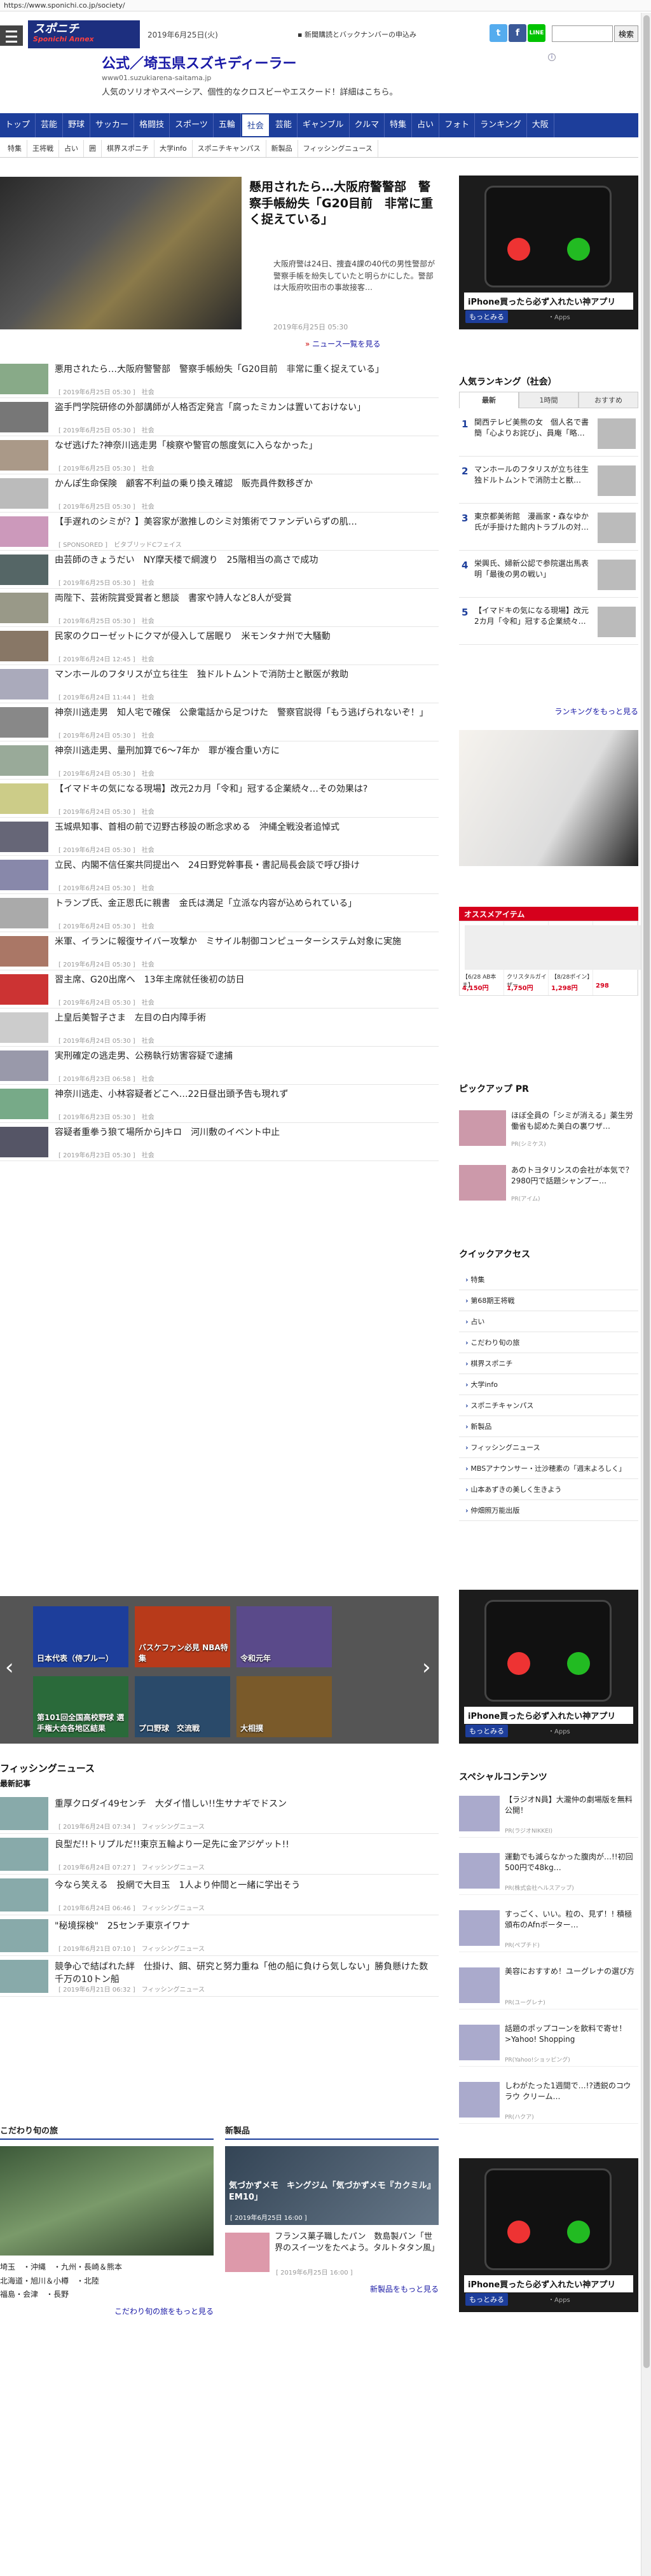 The image size is (651, 2576). I want to click on special-item: すっごく、いい。粒の、見ず！! 積極頒布のAfnボーター… PR(ぺプチド), so click(548, 1928).